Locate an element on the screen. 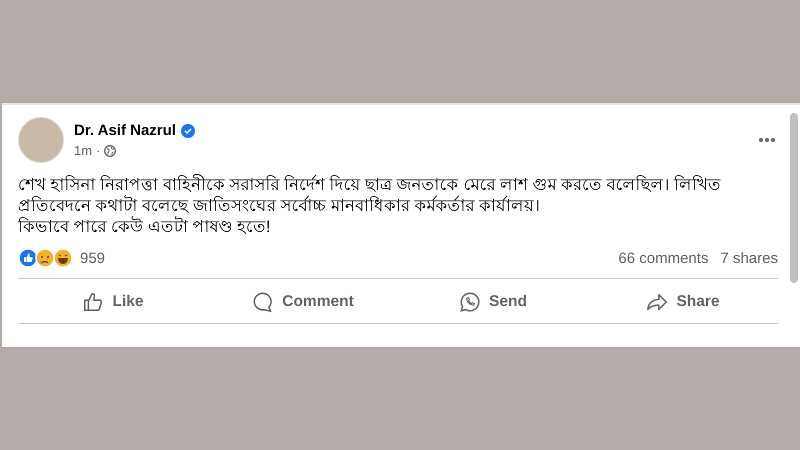 Image resolution: width=800 pixels, height=450 pixels. post-text: শেখ হাসিনা নিরাপত্তা বাহিনীকে সরাসরি নির্দেশ দিয়ে ছাত্র জনতাকে মেরে লাশ গুম করতে বলেছিল। লিখিত প্রতিবেদনে কথাটা বলেছে জাতিসংঘের সর্বোচ্চ মানবাধিকার কর্মকর্তার কার্যালয়। is located at coordinates (370, 195).